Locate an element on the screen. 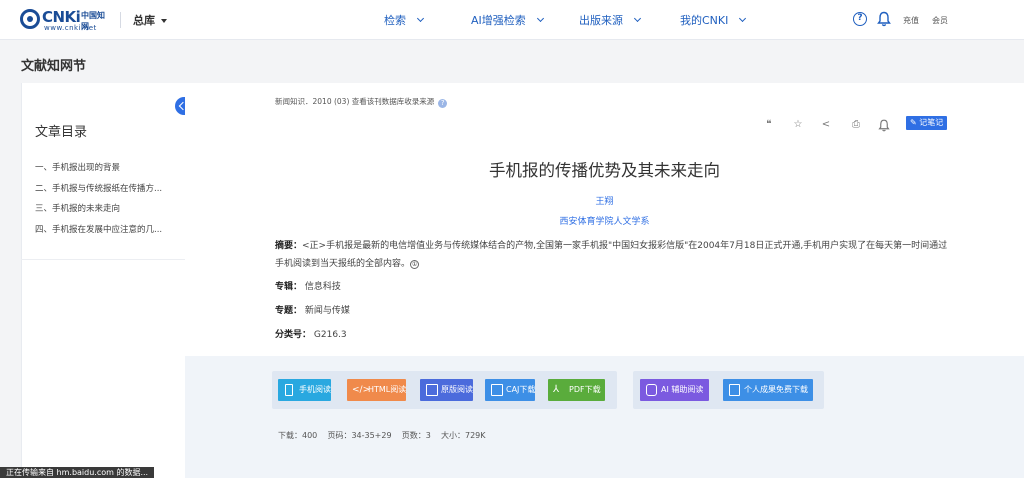  caj-download-label: CAJ下载 is located at coordinates (521, 389).